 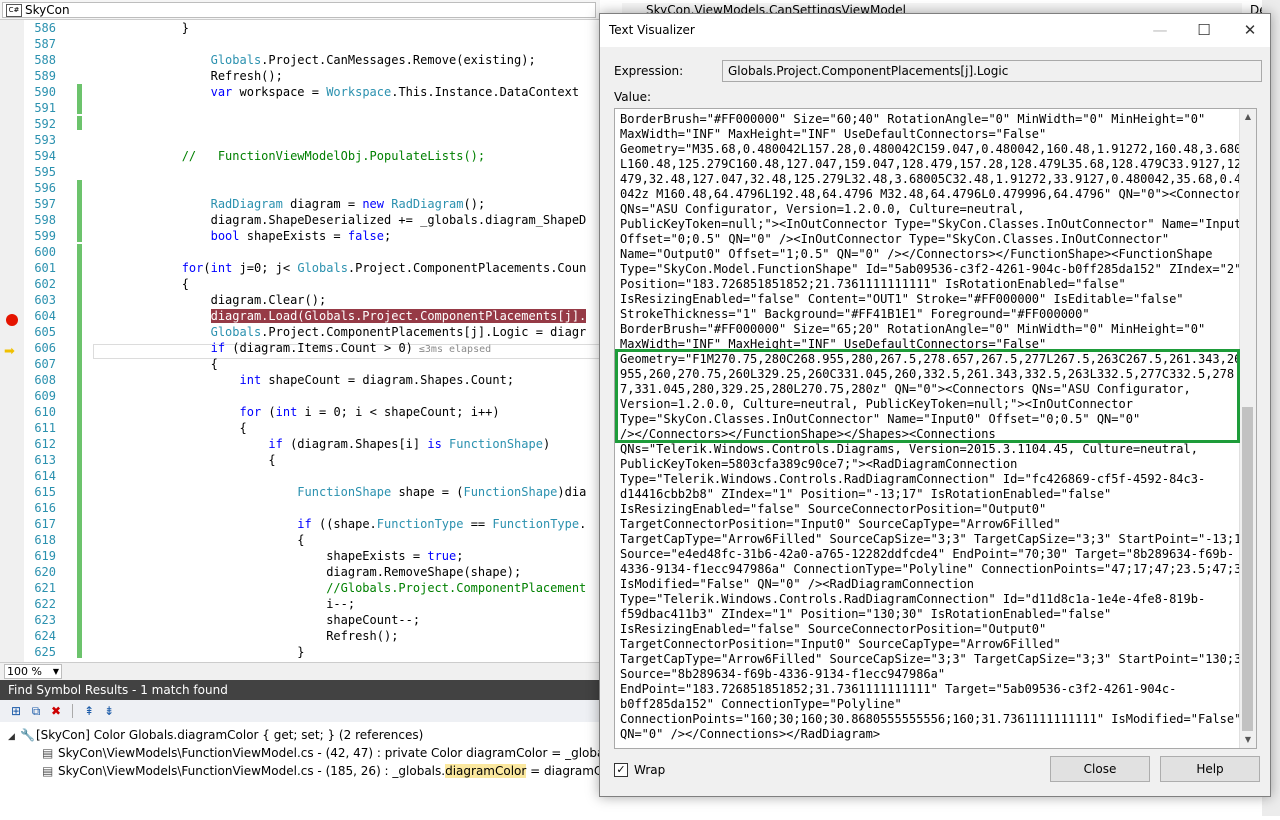 I want to click on breakpoint-icon, so click(x=12, y=320).